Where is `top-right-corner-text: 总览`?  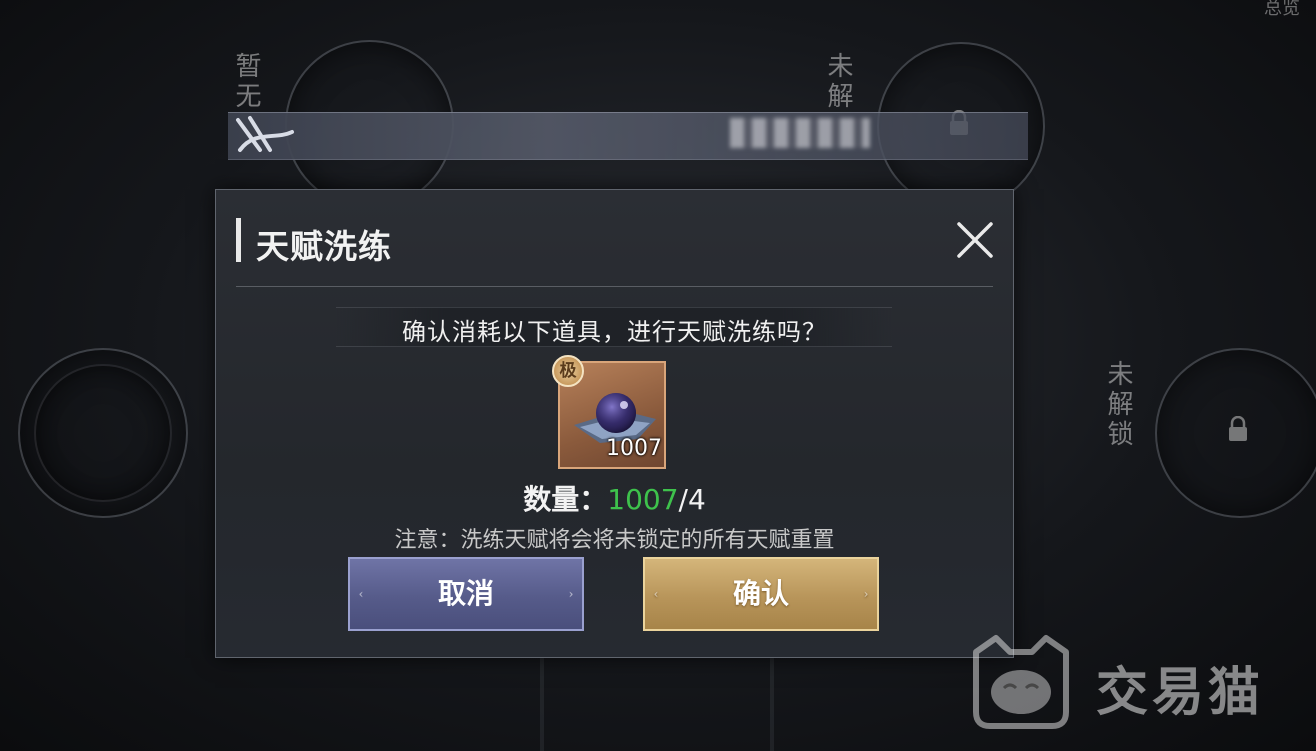
top-right-corner-text: 总览 is located at coordinates (1282, 10).